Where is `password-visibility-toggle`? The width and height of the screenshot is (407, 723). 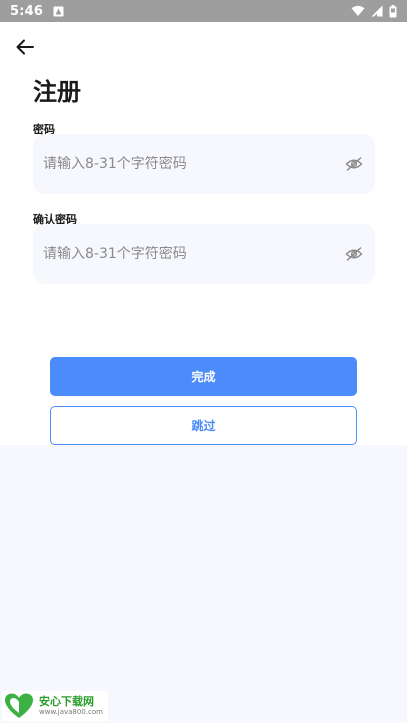
password-visibility-toggle is located at coordinates (354, 164).